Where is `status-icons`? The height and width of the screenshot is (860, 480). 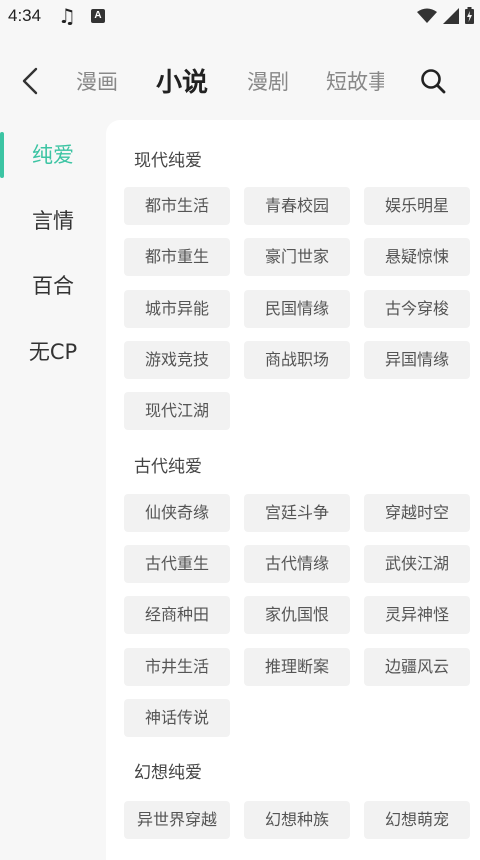 status-icons is located at coordinates (445, 15).